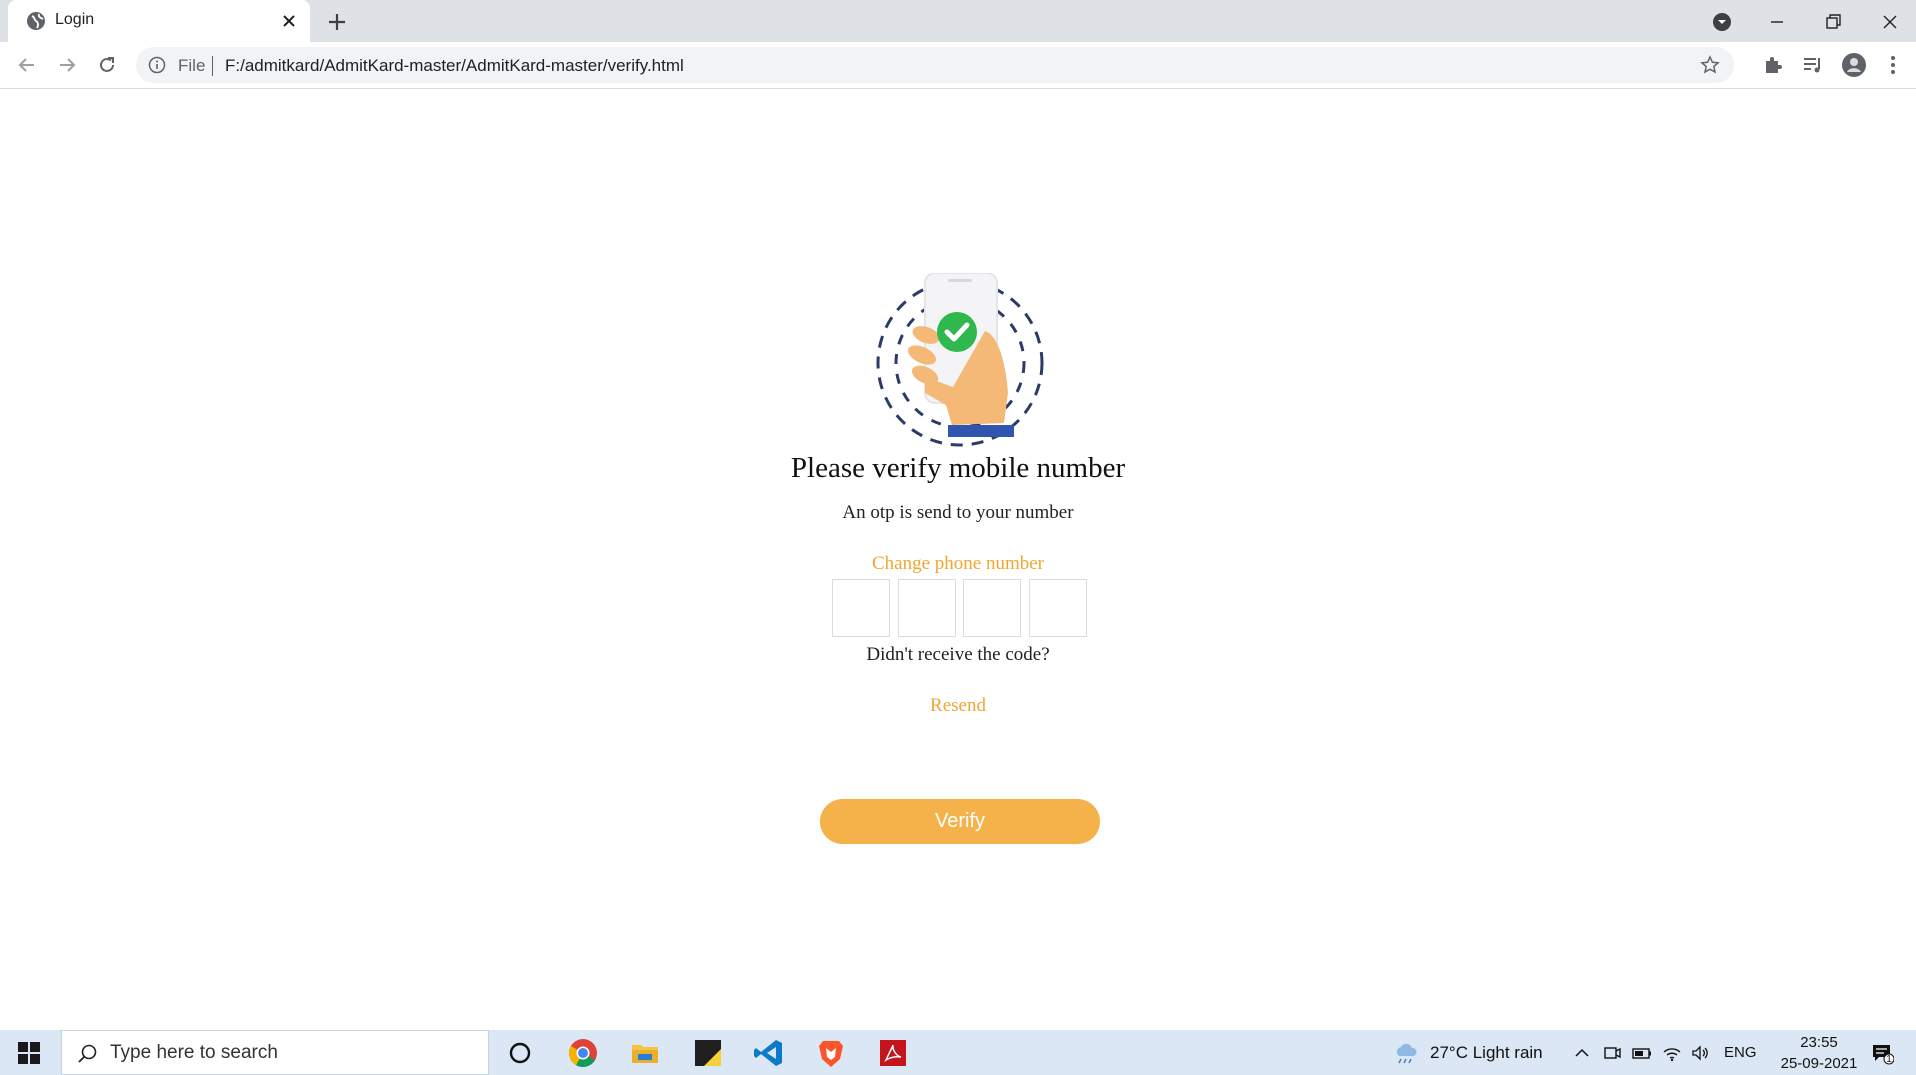 The height and width of the screenshot is (1075, 1916). What do you see at coordinates (107, 65) in the screenshot?
I see `reload-icon` at bounding box center [107, 65].